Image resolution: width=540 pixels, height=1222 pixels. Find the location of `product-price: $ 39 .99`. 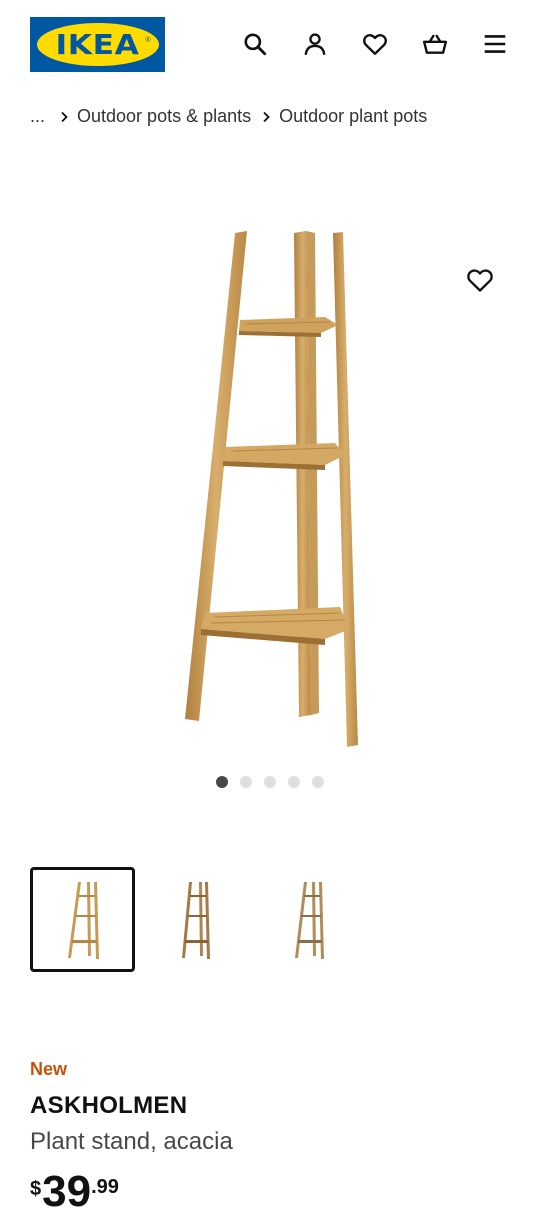

product-price: $ 39 .99 is located at coordinates (74, 1192).